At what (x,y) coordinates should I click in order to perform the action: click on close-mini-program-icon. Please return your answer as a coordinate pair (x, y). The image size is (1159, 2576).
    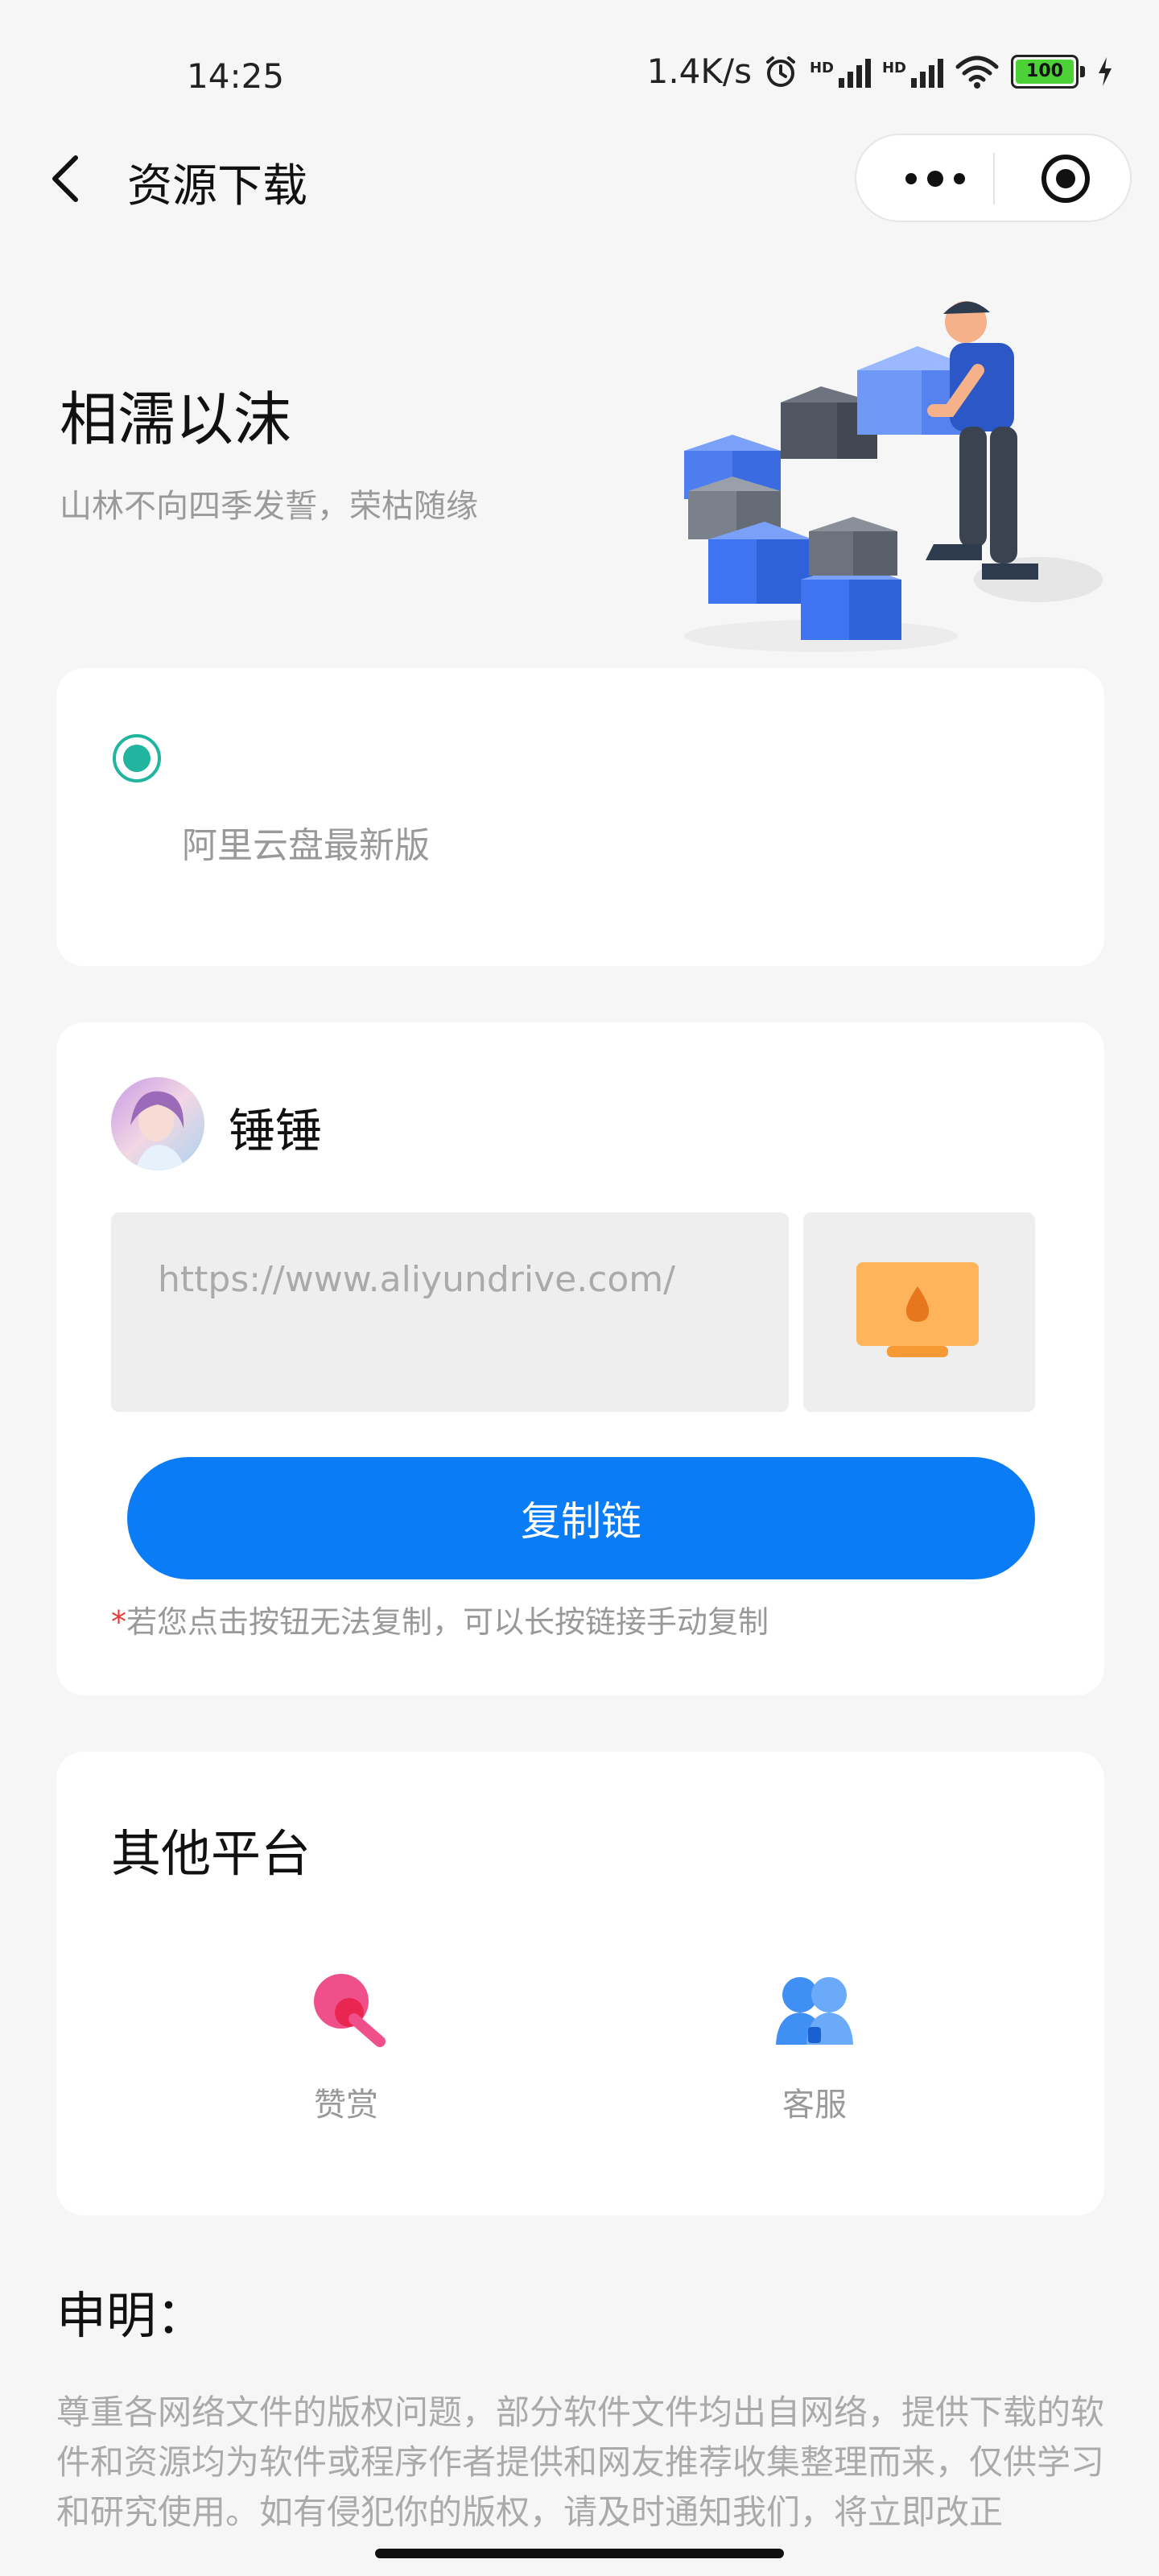
    Looking at the image, I should click on (1065, 178).